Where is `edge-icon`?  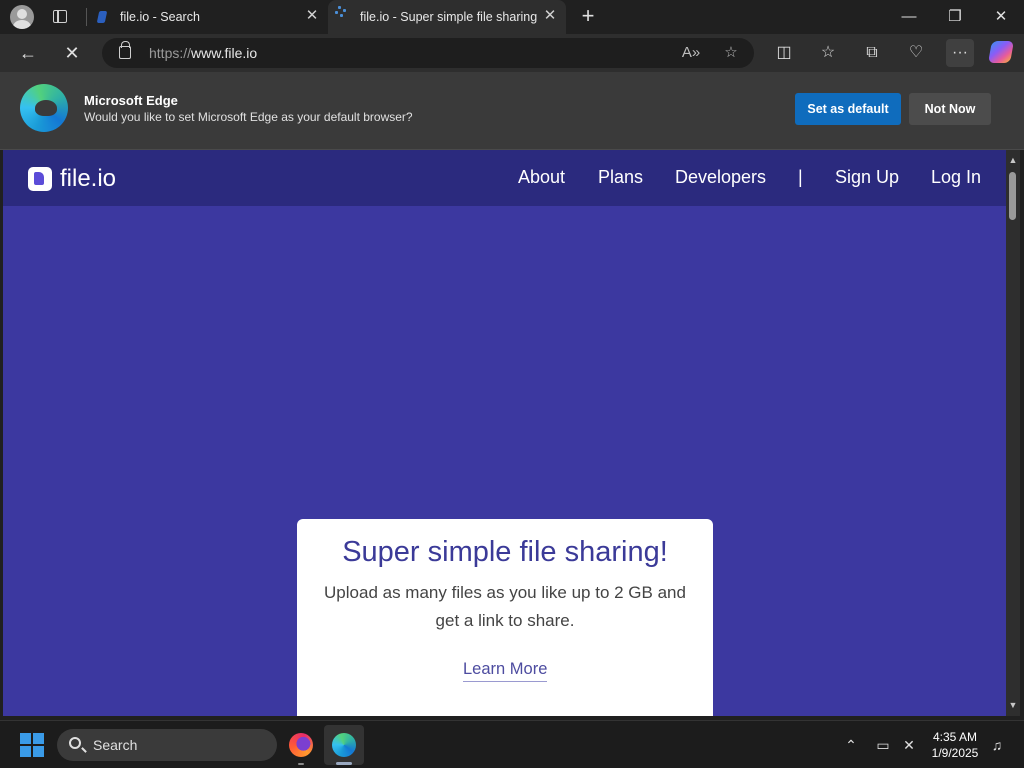
edge-icon is located at coordinates (344, 745).